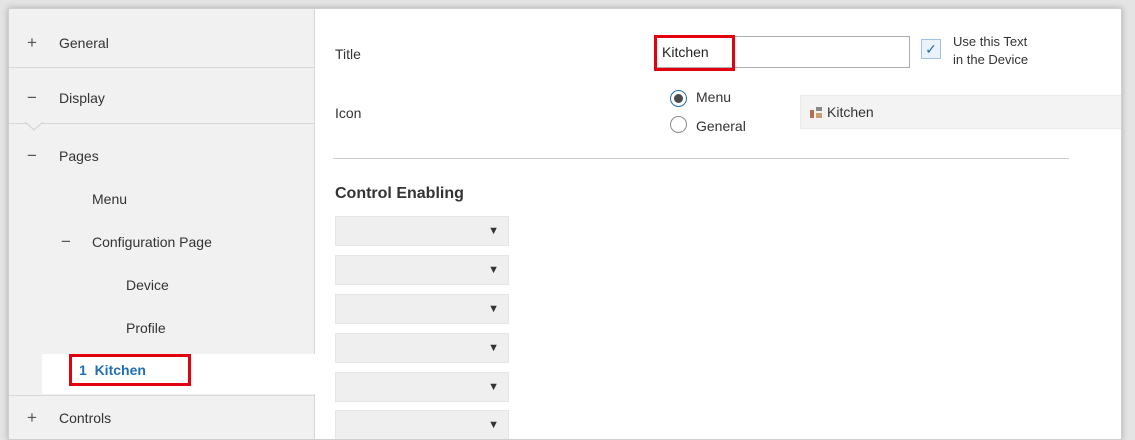 Image resolution: width=1135 pixels, height=440 pixels. I want to click on icon-select-value: Kitchen, so click(850, 112).